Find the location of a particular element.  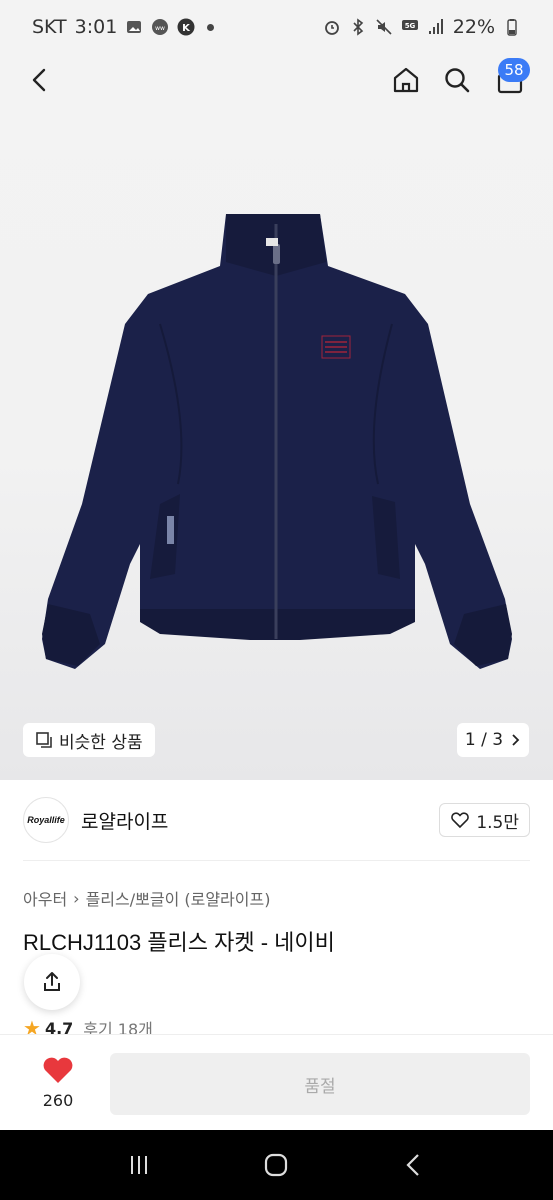

similar-products-button: 비슷한 상품 is located at coordinates (89, 740).